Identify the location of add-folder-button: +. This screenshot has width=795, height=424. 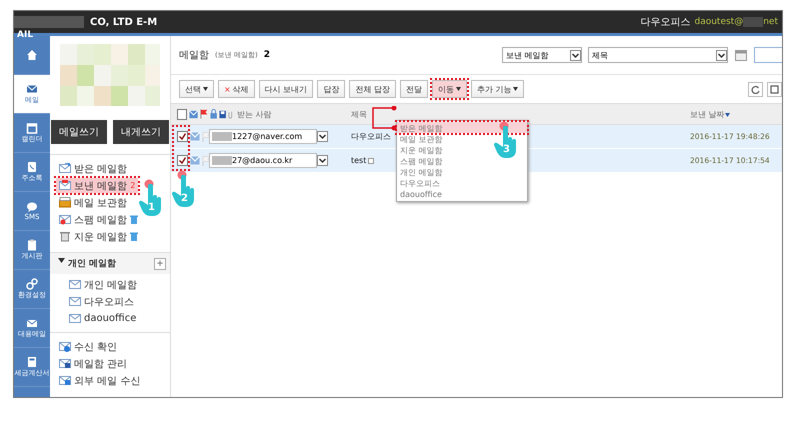
(160, 264).